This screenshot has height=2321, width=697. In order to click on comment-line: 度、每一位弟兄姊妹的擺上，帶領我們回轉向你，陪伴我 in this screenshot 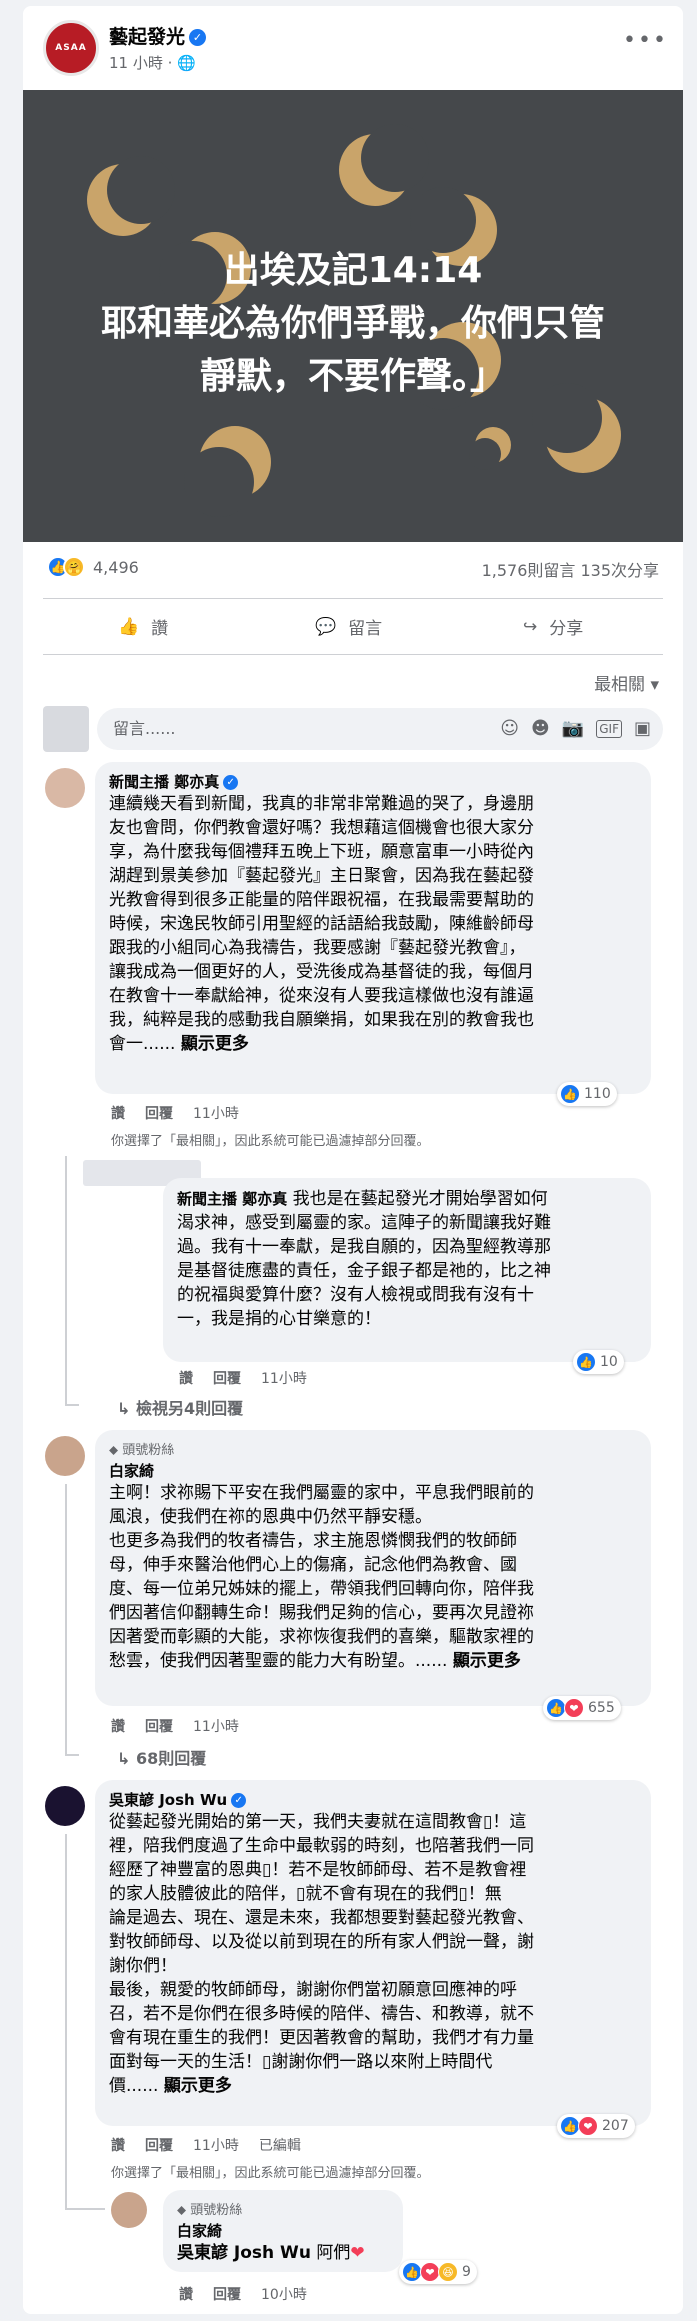, I will do `click(321, 1589)`.